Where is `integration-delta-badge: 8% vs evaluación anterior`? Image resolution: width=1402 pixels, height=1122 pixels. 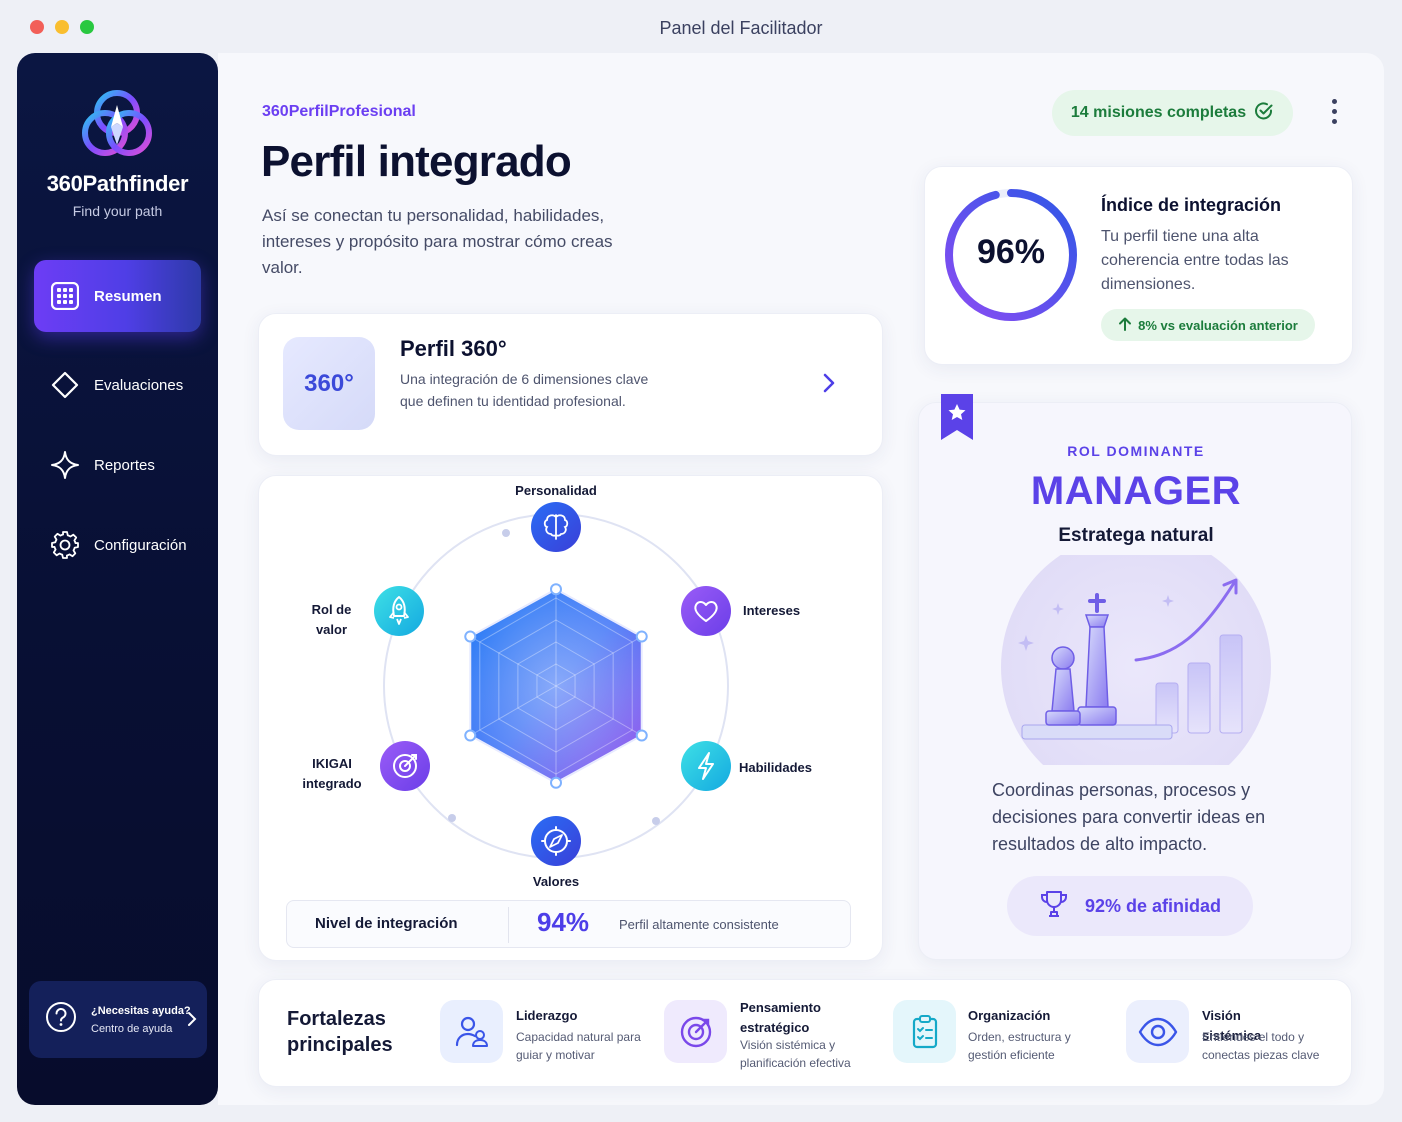
integration-delta-badge: 8% vs evaluación anterior is located at coordinates (1208, 325).